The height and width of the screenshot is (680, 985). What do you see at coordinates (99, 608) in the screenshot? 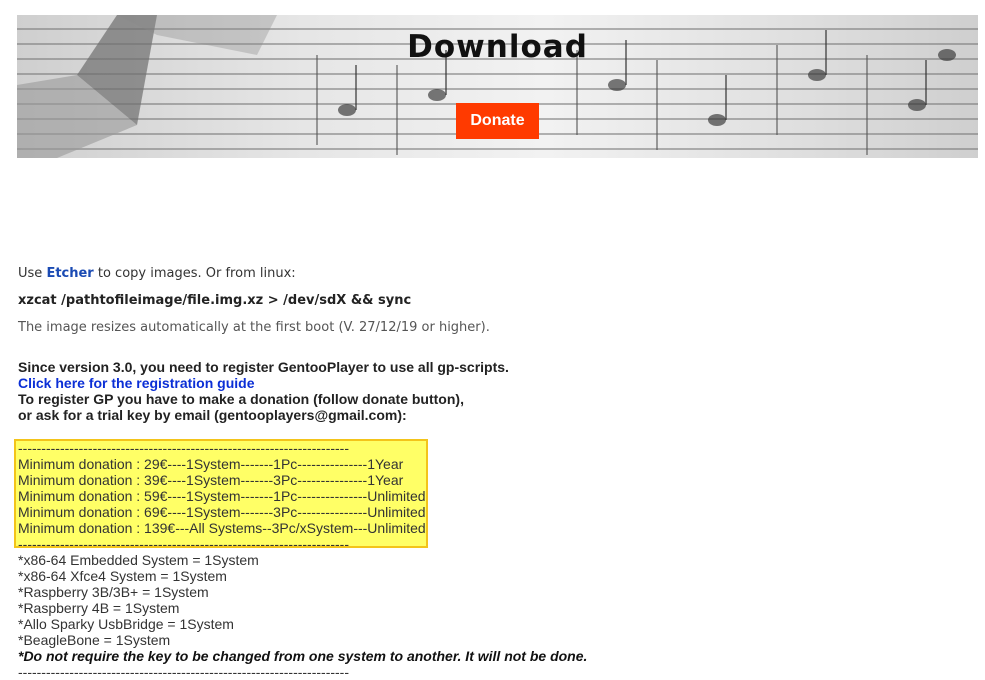
I see `system-list-item: *Raspberry 4B = 1System` at bounding box center [99, 608].